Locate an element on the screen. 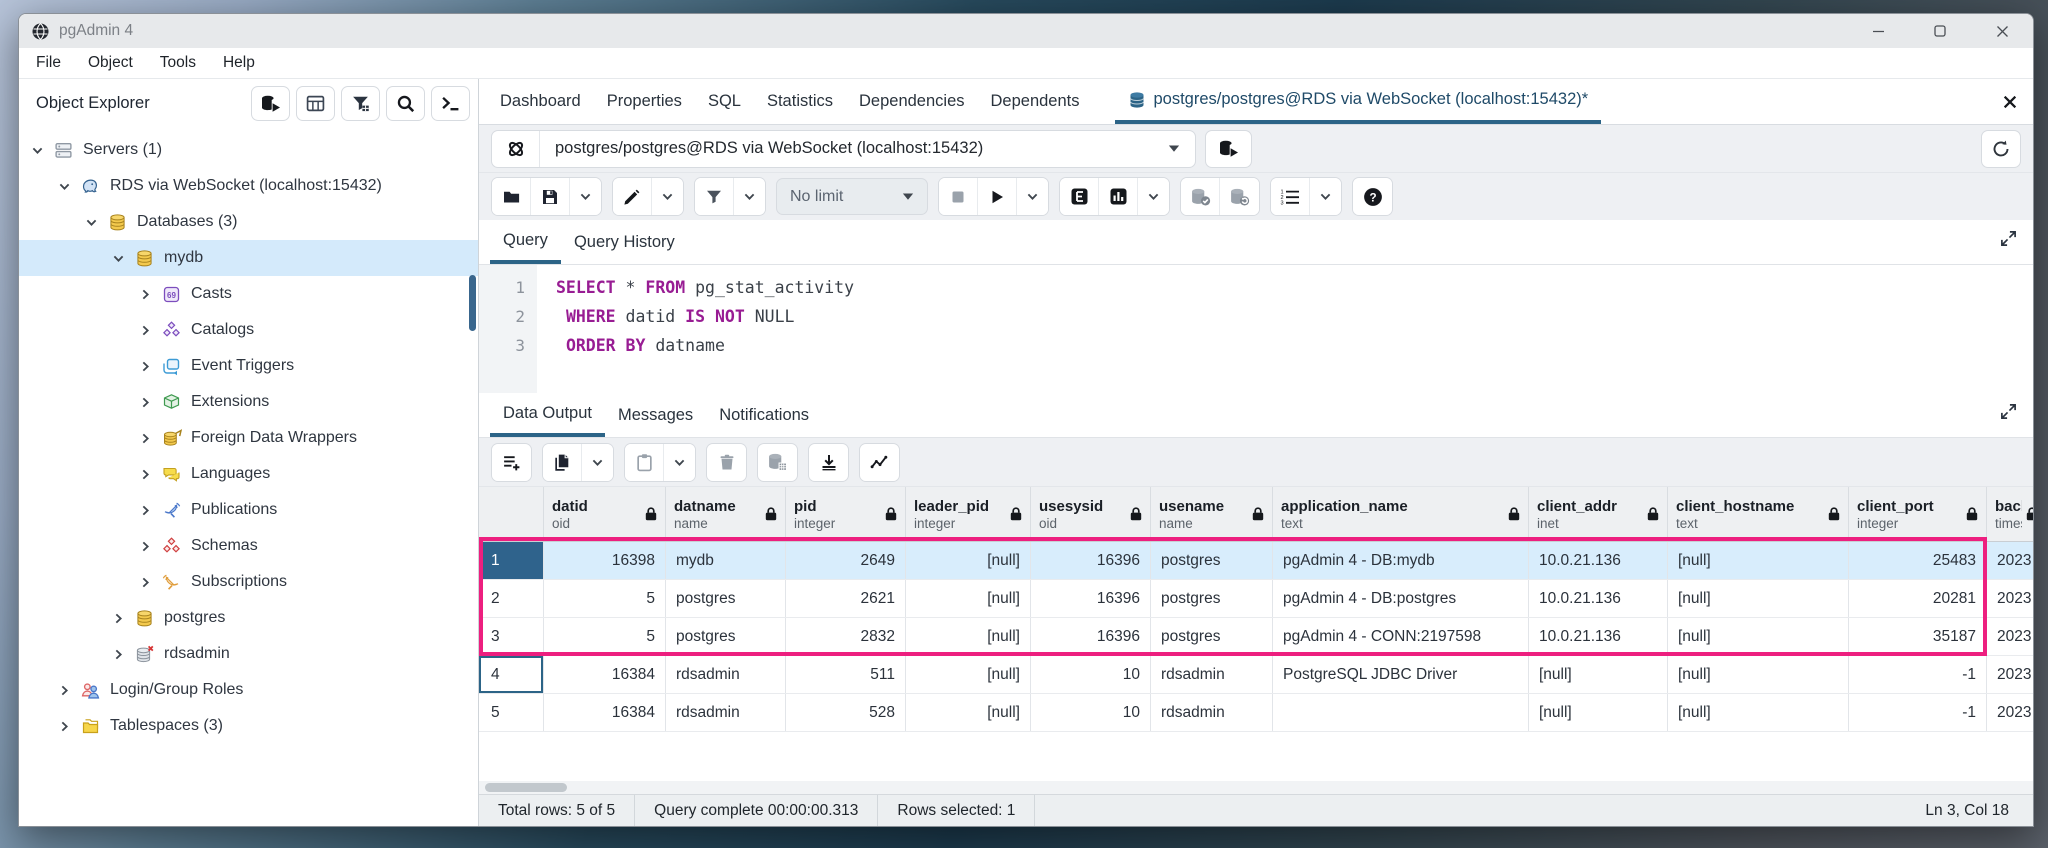 Image resolution: width=2048 pixels, height=848 pixels. cell-leader-pid: [null] is located at coordinates (968, 636).